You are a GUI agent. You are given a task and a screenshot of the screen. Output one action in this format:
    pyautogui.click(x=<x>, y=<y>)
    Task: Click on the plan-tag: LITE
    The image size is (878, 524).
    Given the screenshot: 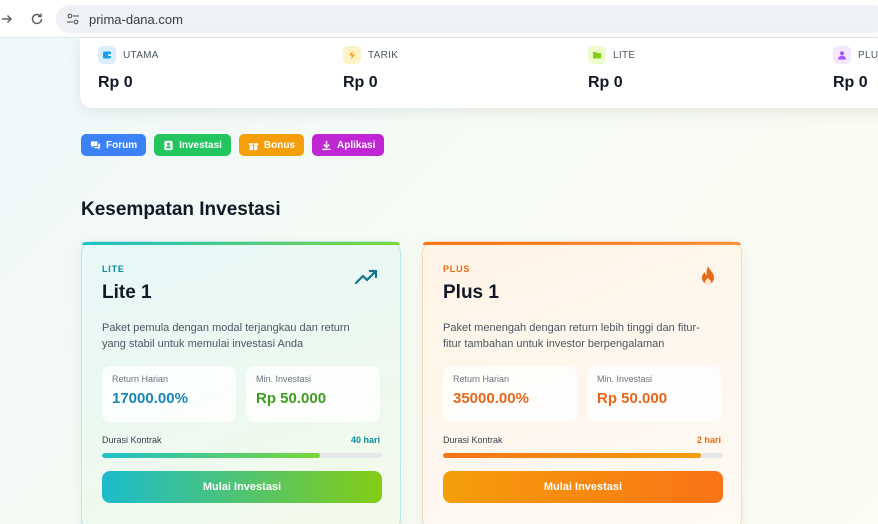 What is the action you would take?
    pyautogui.click(x=113, y=269)
    